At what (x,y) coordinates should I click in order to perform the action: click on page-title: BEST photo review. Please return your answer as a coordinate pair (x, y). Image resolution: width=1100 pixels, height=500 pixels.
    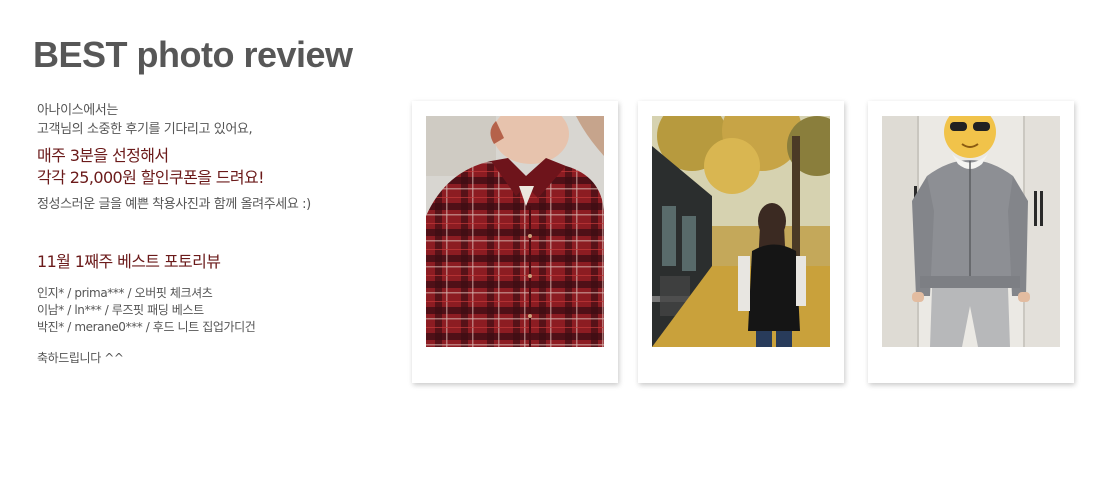
    Looking at the image, I should click on (193, 54).